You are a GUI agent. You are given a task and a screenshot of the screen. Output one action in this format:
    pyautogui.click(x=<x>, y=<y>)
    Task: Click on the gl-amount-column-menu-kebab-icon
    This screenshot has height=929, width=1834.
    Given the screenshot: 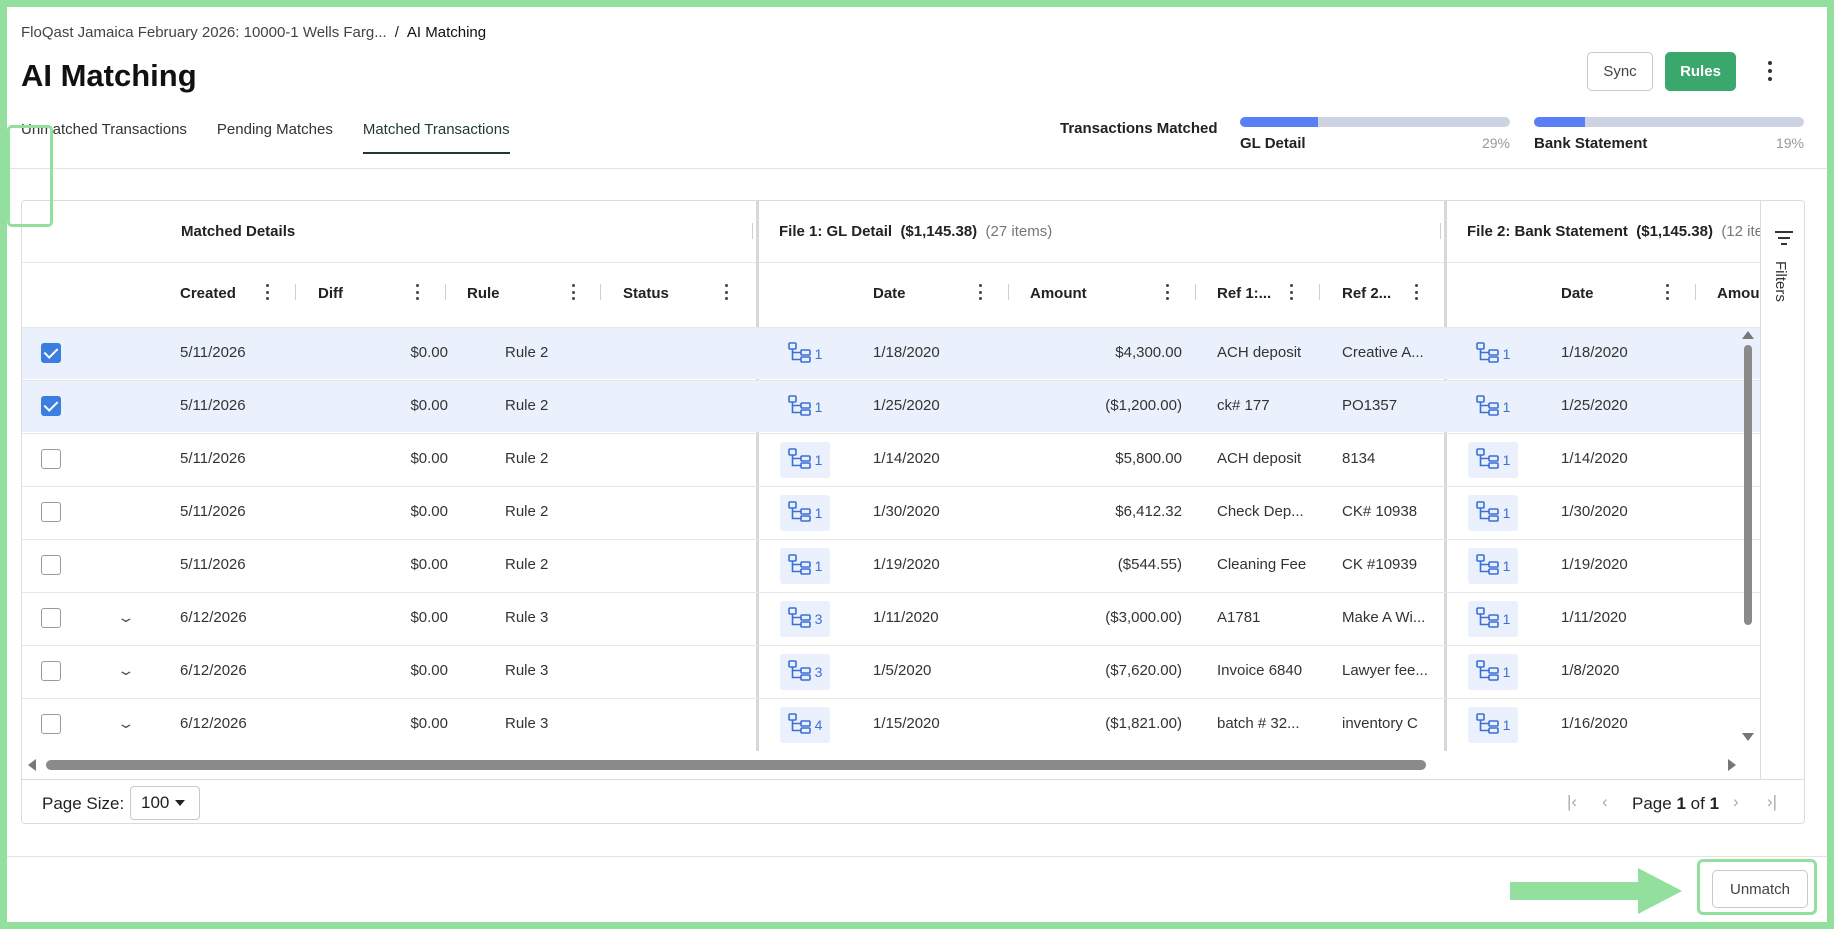 What is the action you would take?
    pyautogui.click(x=1167, y=292)
    